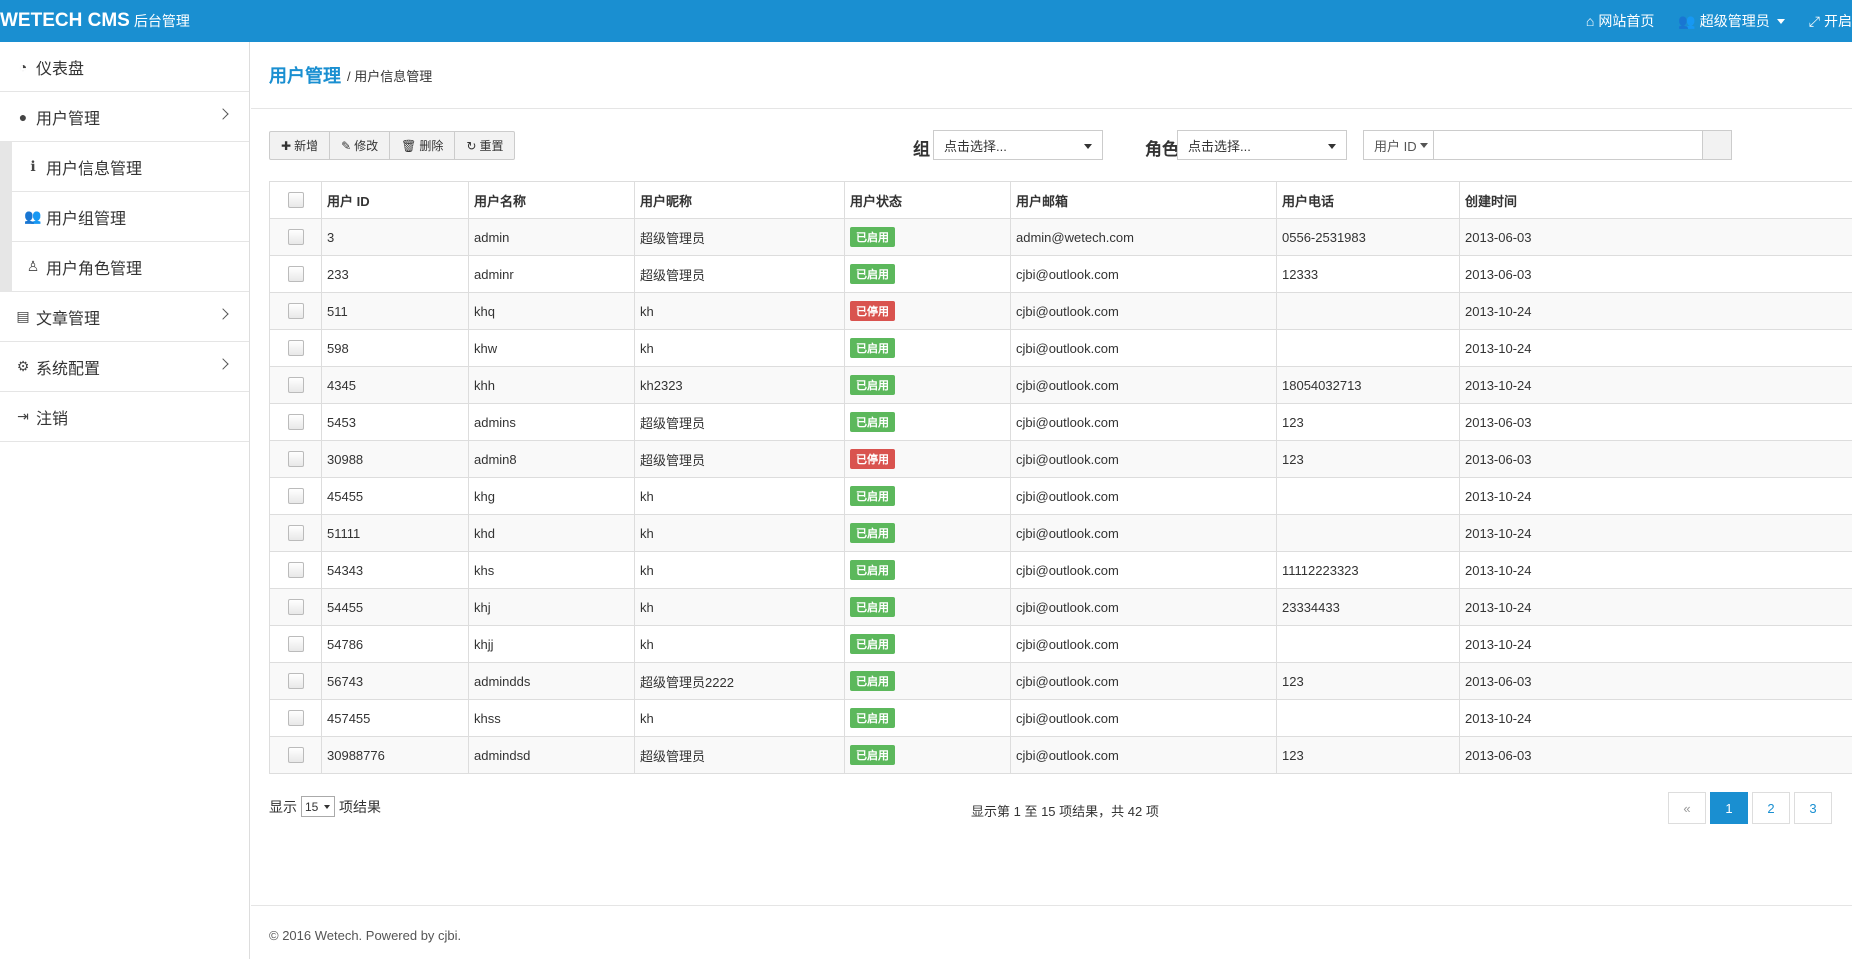 The width and height of the screenshot is (1852, 959). What do you see at coordinates (1060, 533) in the screenshot?
I see `table-row: 51111 khd kh 已启用 cjbi@outlook.com 2013-10-24` at bounding box center [1060, 533].